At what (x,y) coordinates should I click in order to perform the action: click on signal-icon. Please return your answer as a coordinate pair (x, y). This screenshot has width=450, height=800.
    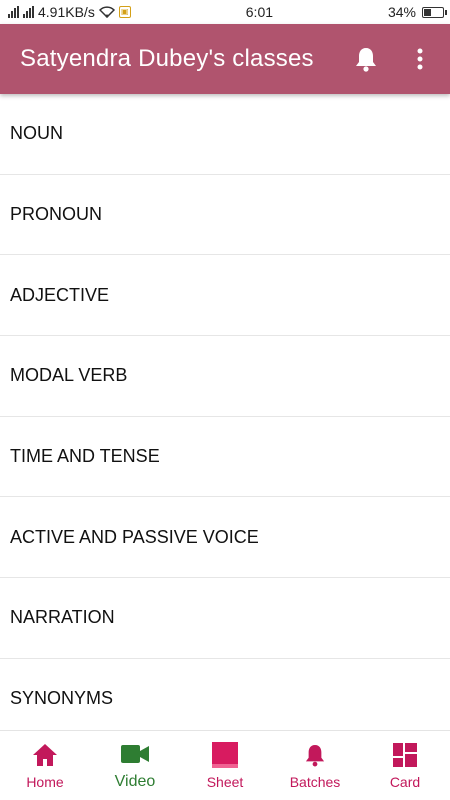
    Looking at the image, I should click on (13, 12).